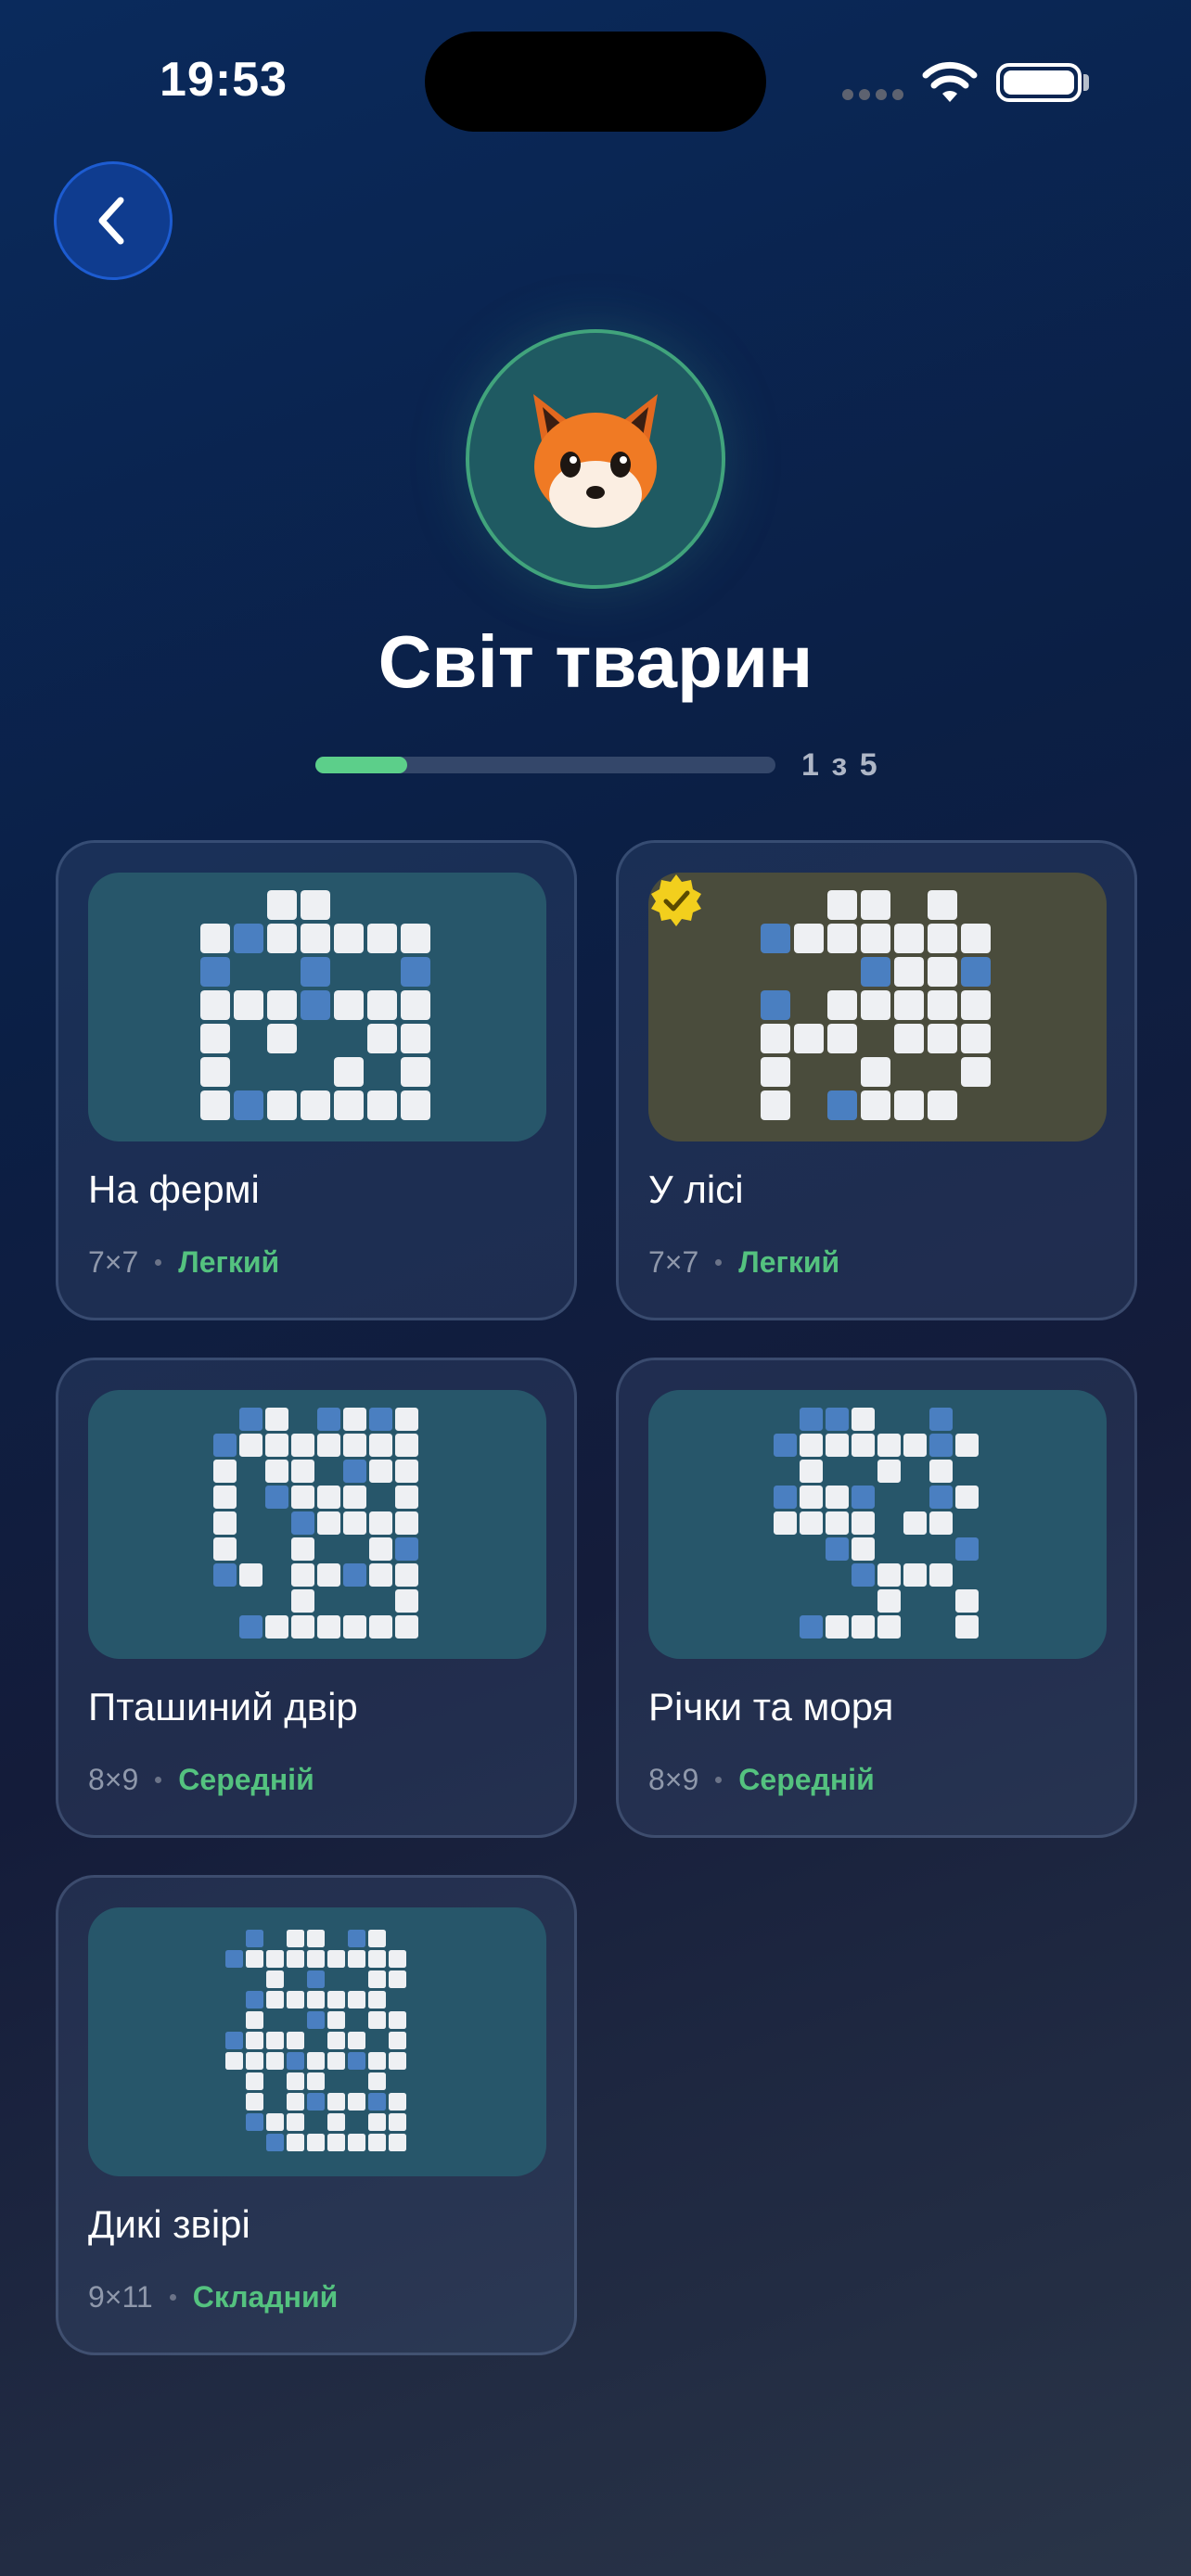 This screenshot has width=1191, height=2576. I want to click on dynamic-island, so click(595, 82).